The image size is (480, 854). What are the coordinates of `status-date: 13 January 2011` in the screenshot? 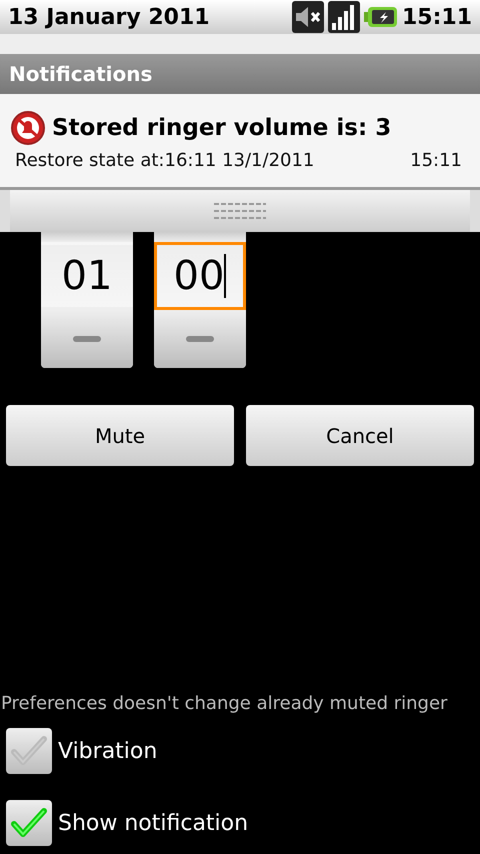 It's located at (109, 17).